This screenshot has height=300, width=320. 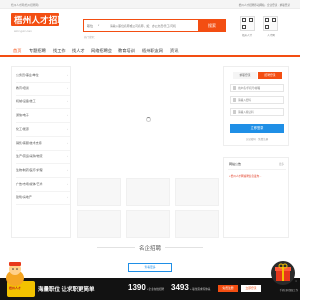 What do you see at coordinates (101, 51) in the screenshot?
I see `nav-item-job-fair: 网络招聘会` at bounding box center [101, 51].